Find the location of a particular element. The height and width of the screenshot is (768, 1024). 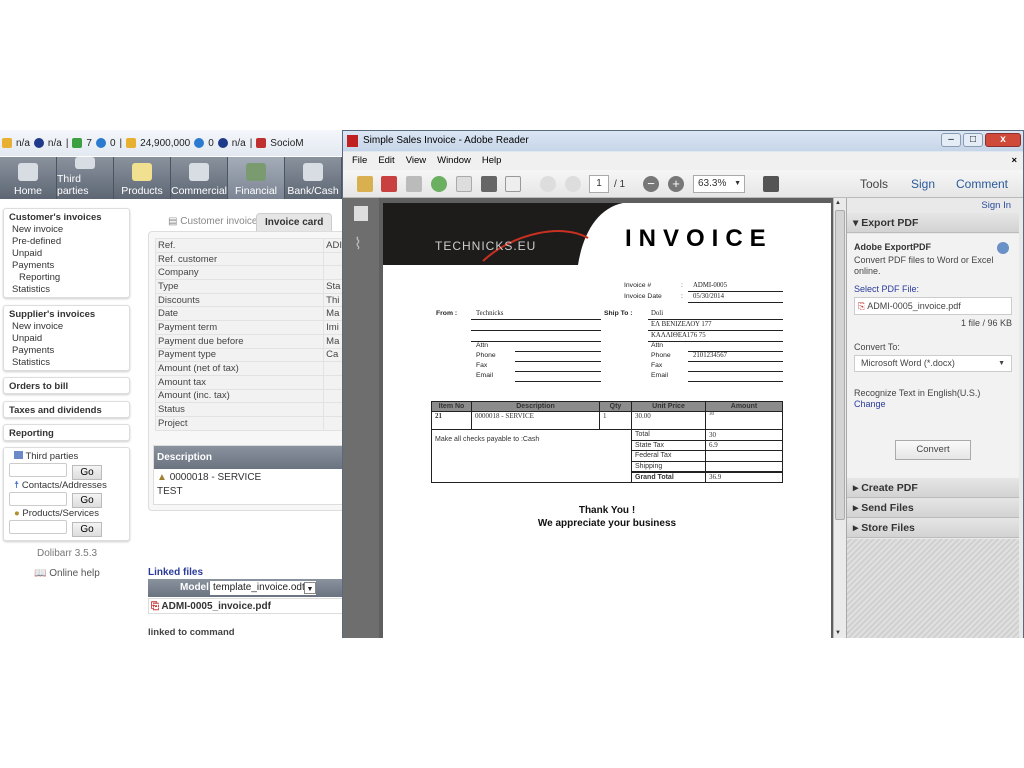

search-label: Contacts/Addresses is located at coordinates (64, 485).